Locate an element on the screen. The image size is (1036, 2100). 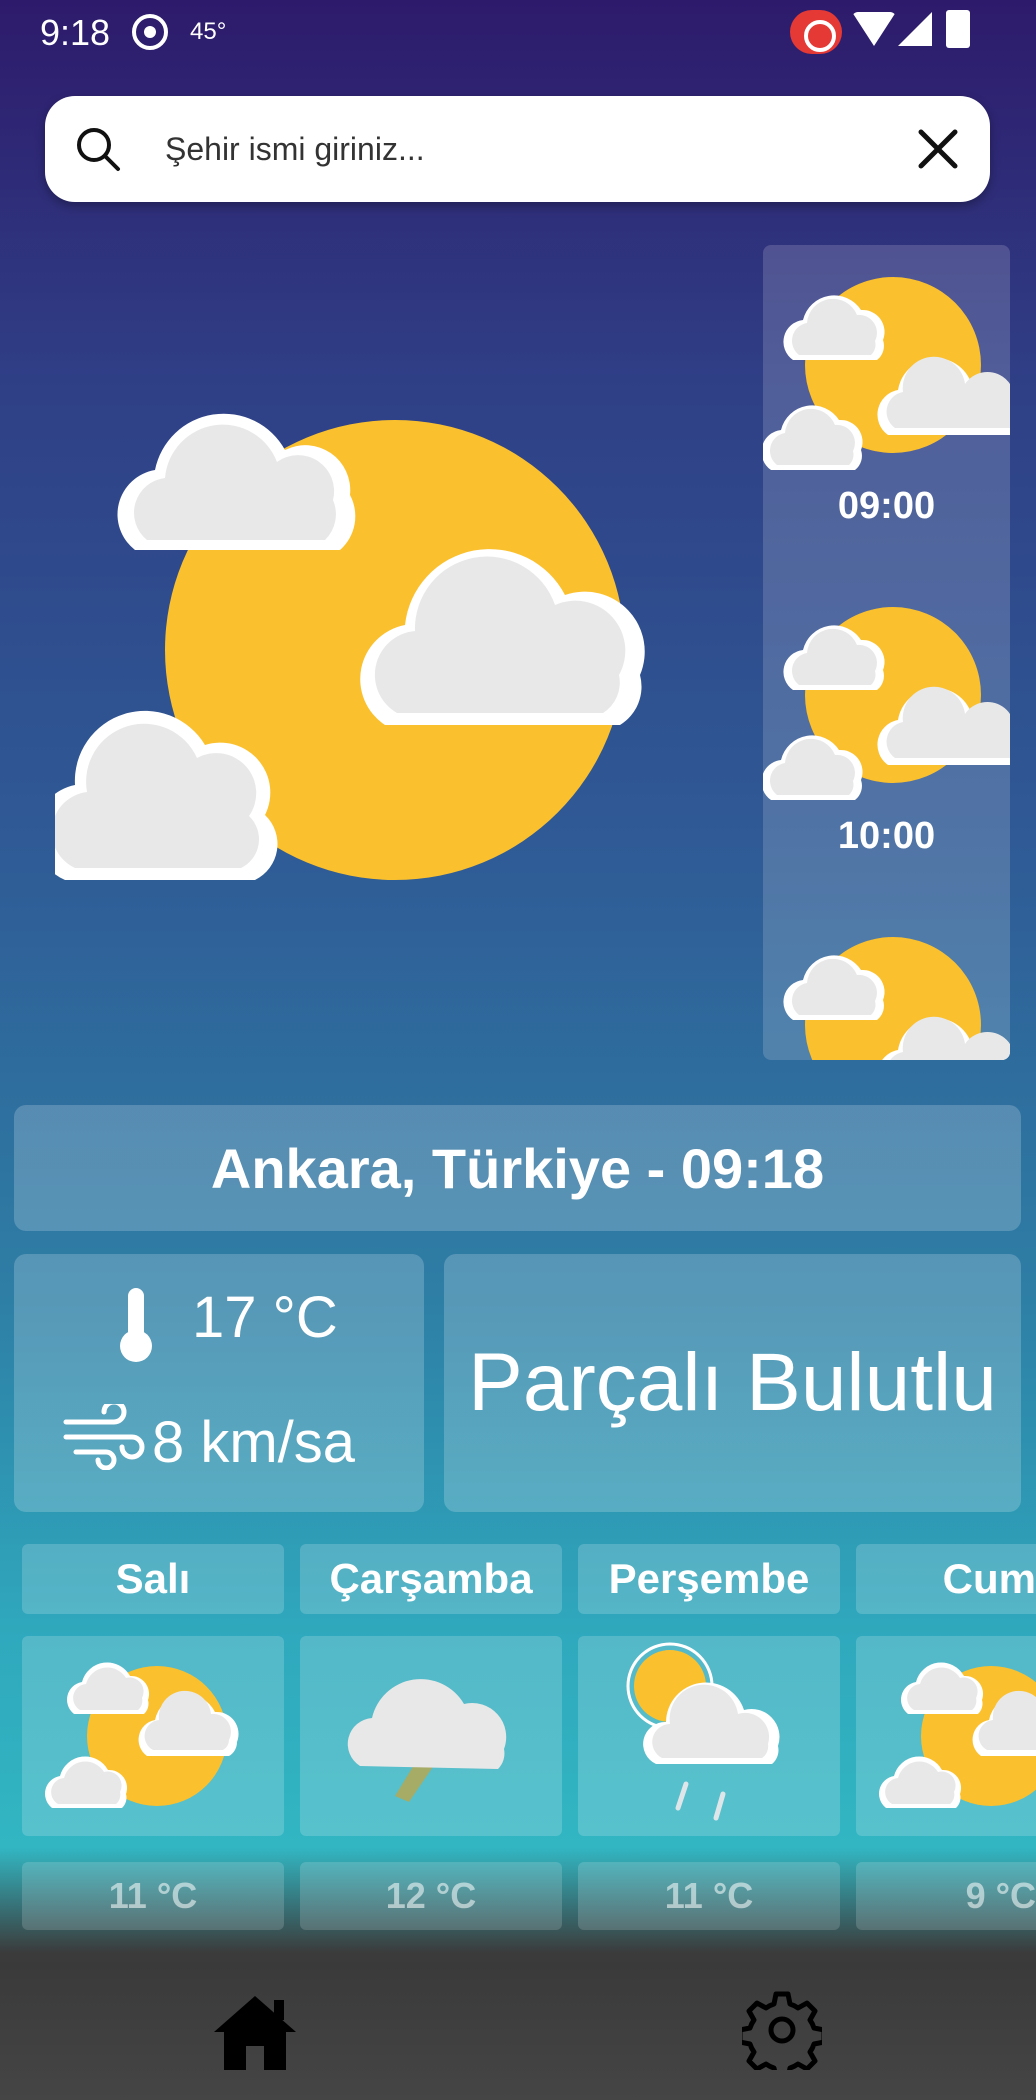
forecast-day-temp: 9 °C is located at coordinates (946, 1896).